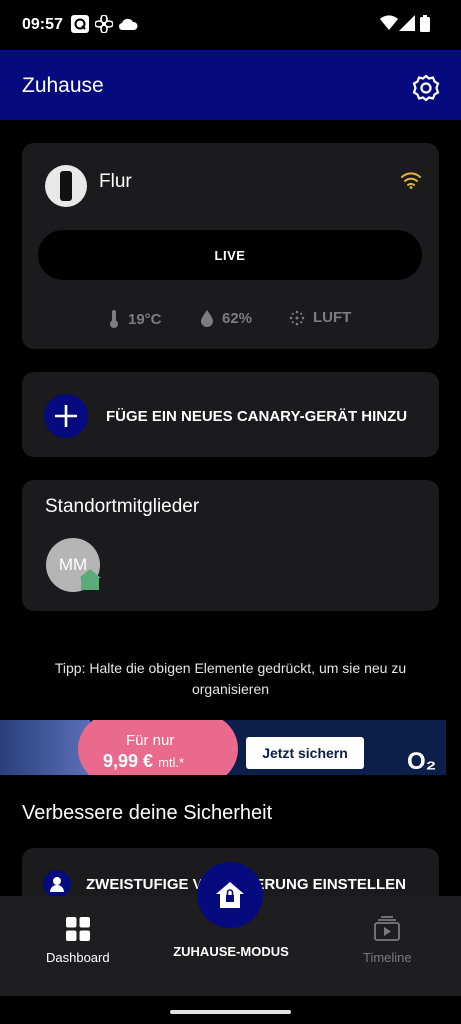  Describe the element at coordinates (147, 813) in the screenshot. I see `security-section-title: Verbessere deine Sicherheit` at that location.